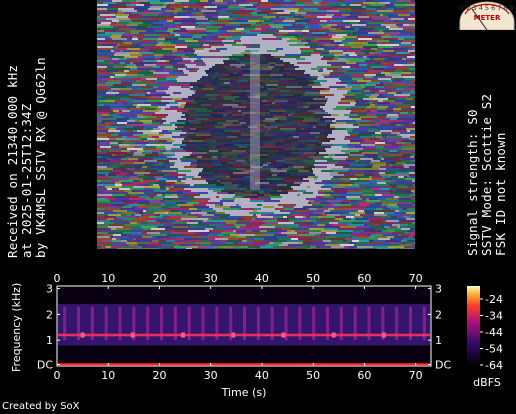  Describe the element at coordinates (262, 278) in the screenshot. I see `time-tick-top: 40` at that location.